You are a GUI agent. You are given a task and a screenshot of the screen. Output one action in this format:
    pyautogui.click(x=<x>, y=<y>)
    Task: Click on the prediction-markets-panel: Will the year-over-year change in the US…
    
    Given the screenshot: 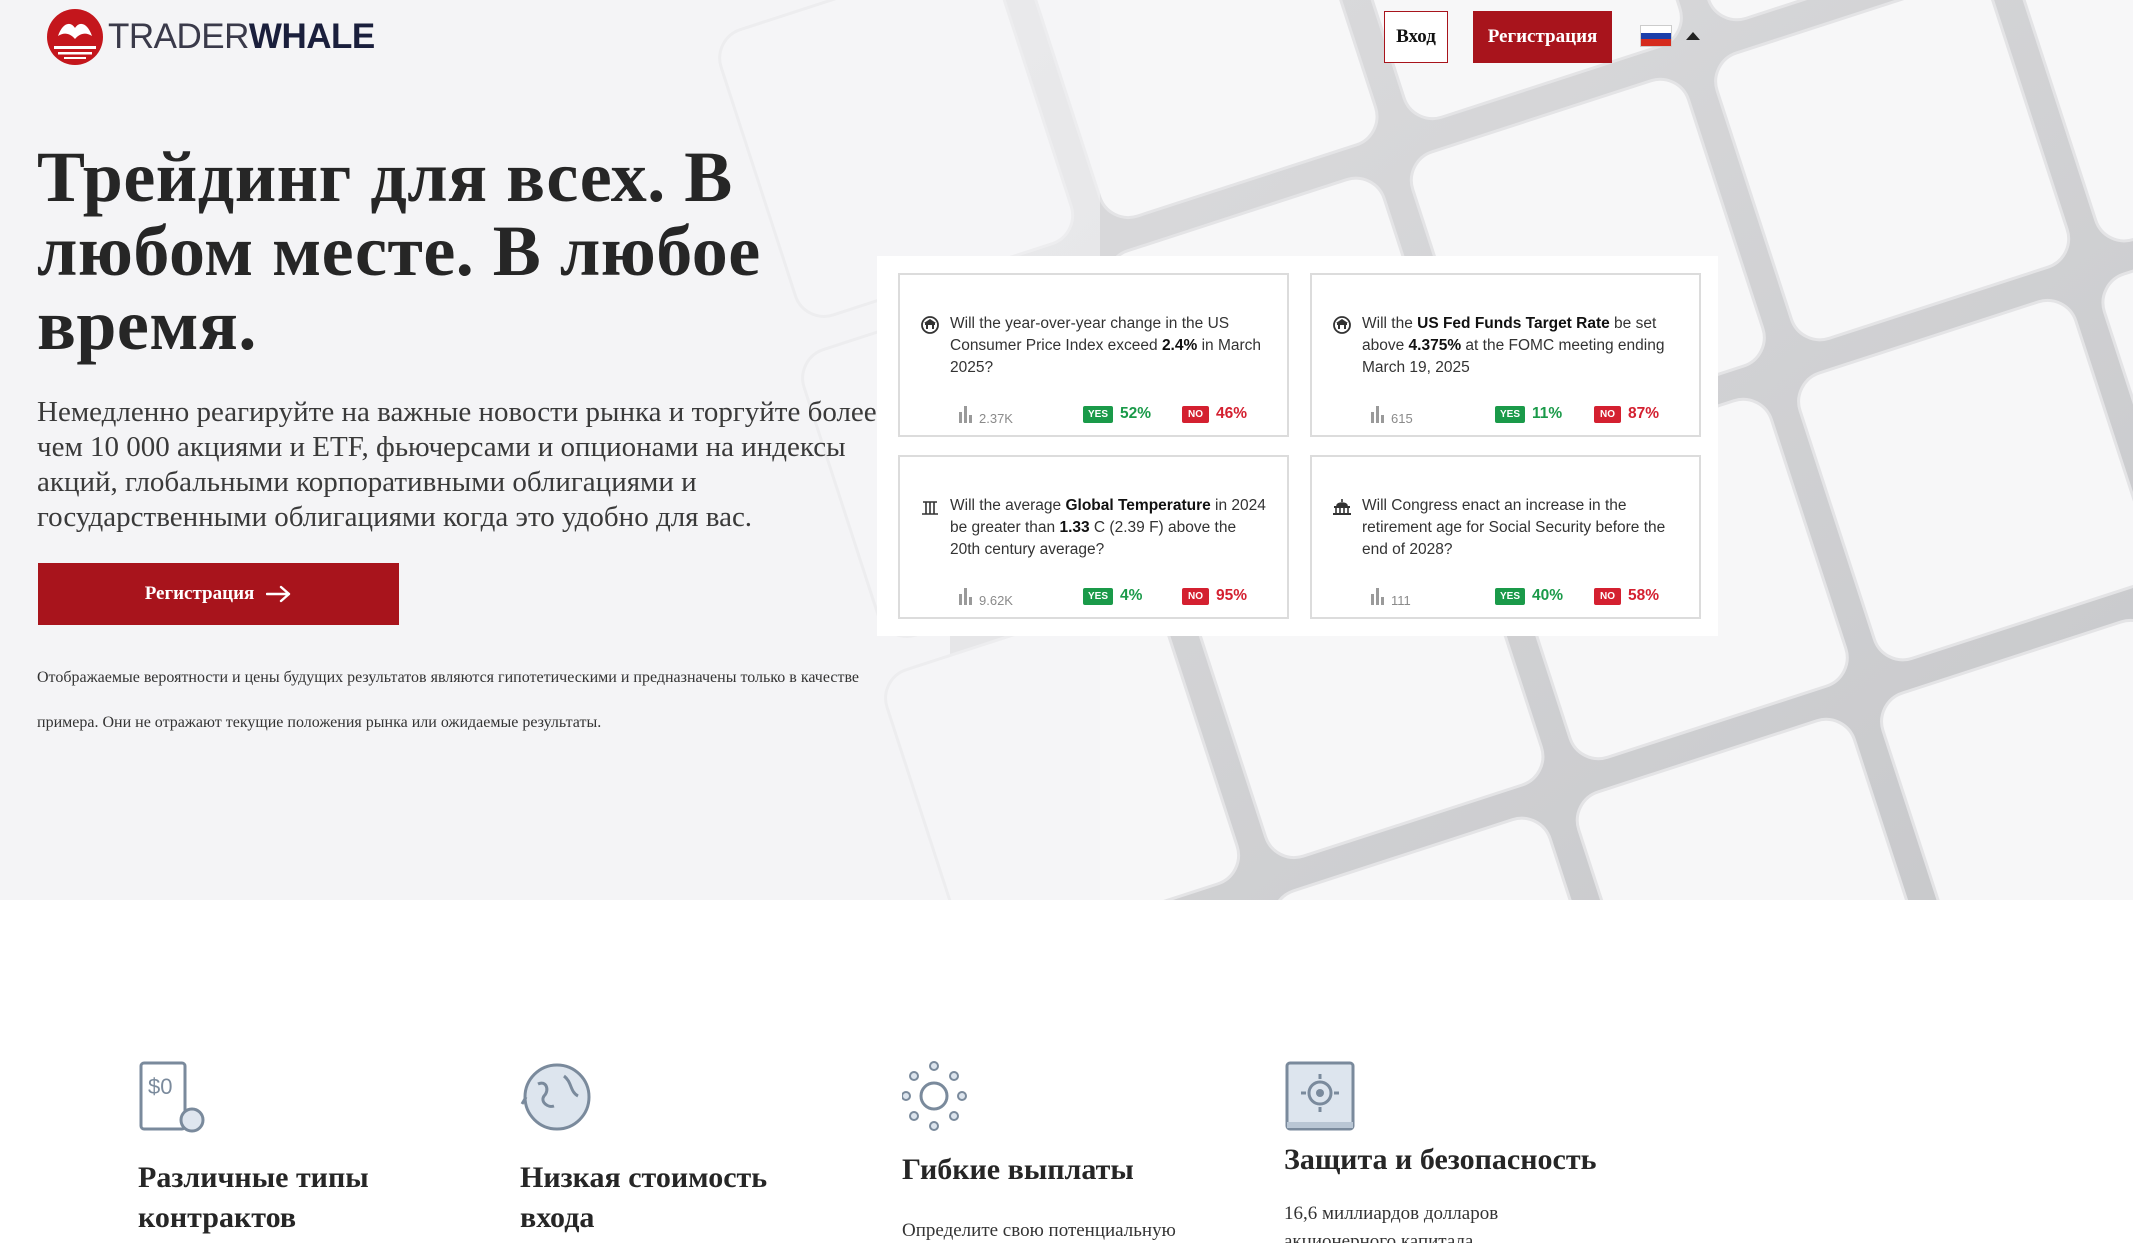 What is the action you would take?
    pyautogui.click(x=1297, y=446)
    